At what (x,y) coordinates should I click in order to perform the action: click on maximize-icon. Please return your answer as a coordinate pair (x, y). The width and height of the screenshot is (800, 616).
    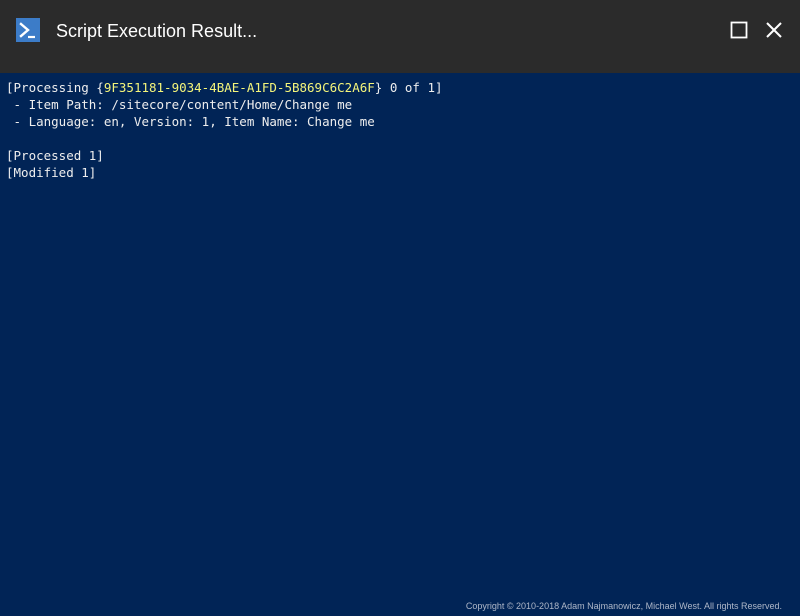
    Looking at the image, I should click on (739, 30).